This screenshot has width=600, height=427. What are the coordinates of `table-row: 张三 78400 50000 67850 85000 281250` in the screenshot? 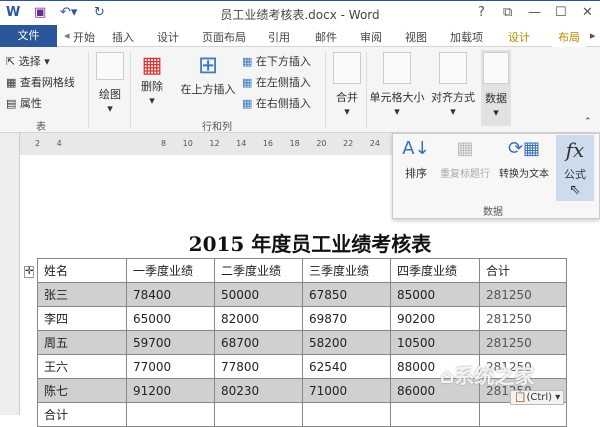 It's located at (302, 294).